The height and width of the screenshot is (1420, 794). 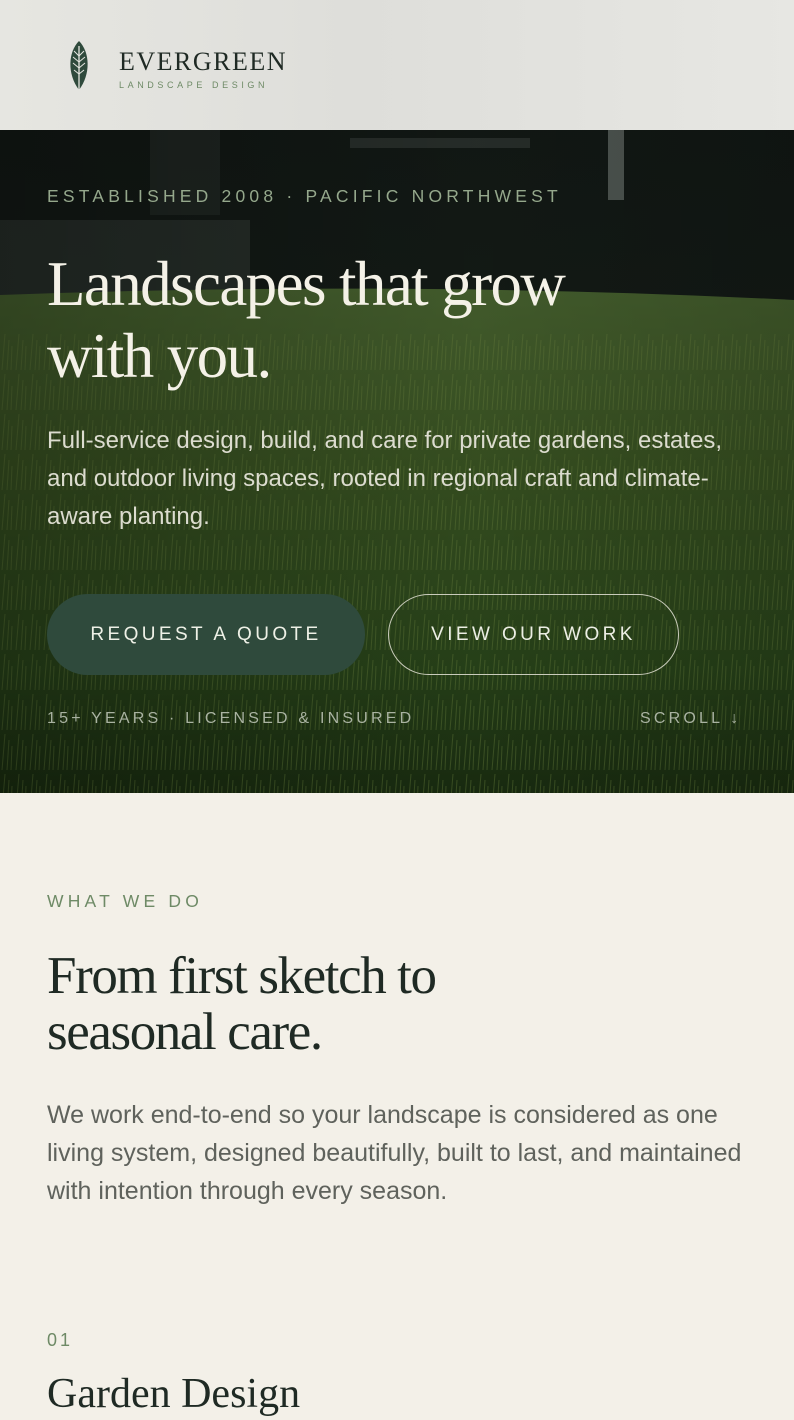 What do you see at coordinates (304, 196) in the screenshot?
I see `hero-eyebrow: ESTABLISHED 2008 · PACIFIC NORTHWEST` at bounding box center [304, 196].